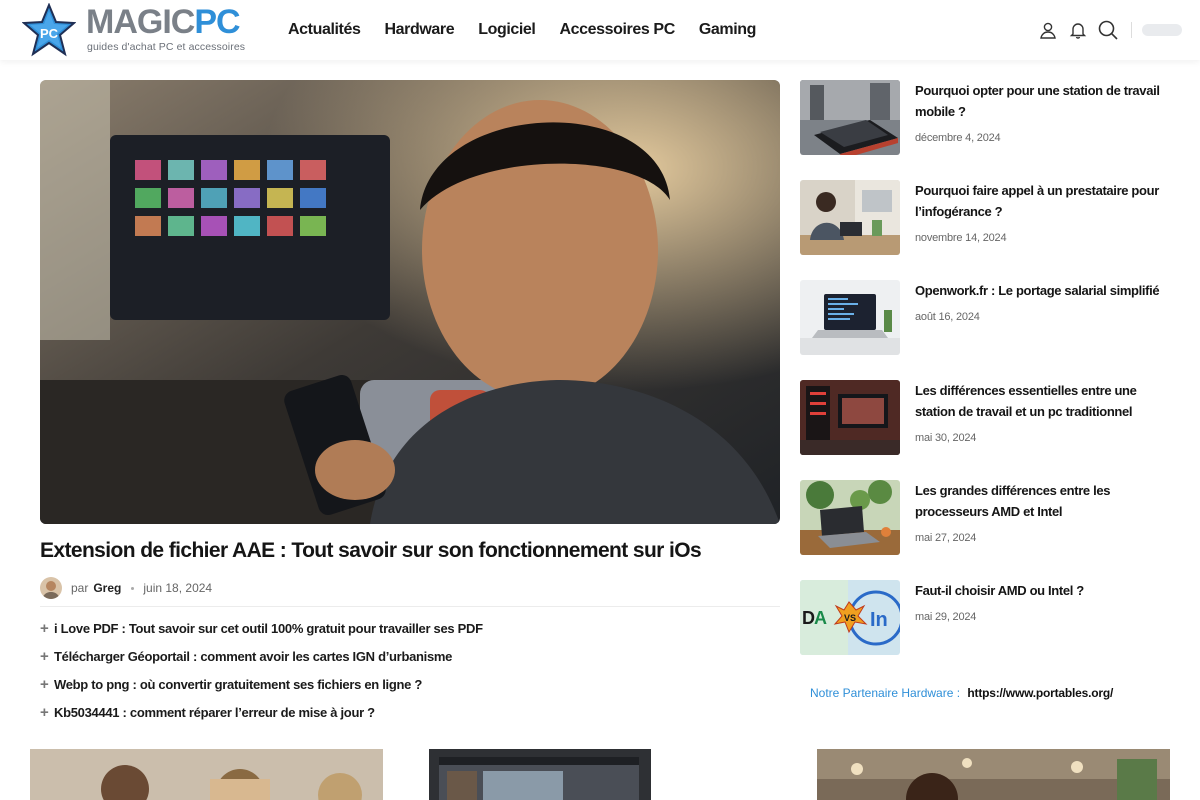 This screenshot has height=800, width=1200. I want to click on star-logo-icon: PC, so click(49, 30).